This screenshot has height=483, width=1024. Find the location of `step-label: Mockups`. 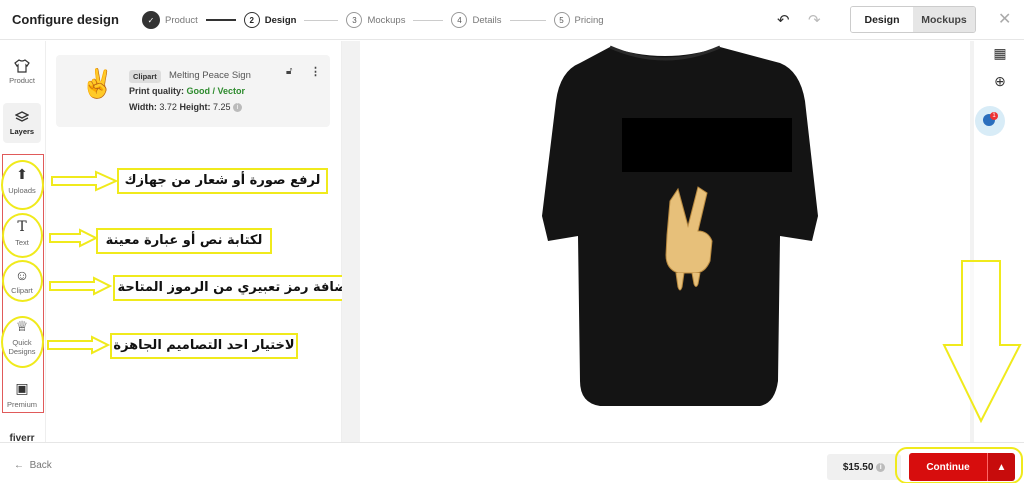

step-label: Mockups is located at coordinates (386, 20).